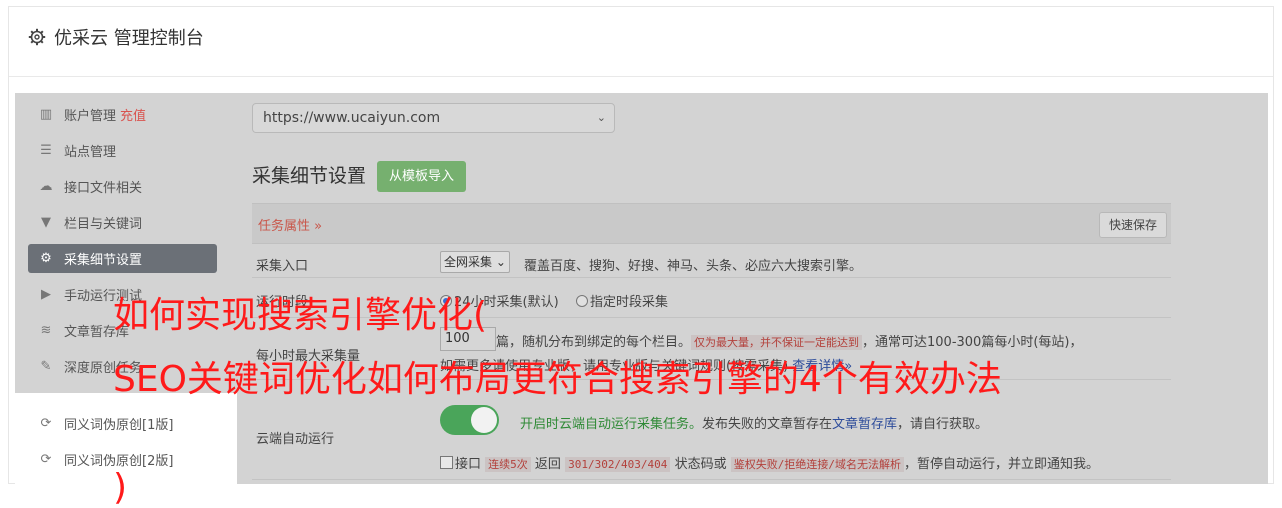  Describe the element at coordinates (300, 315) in the screenshot. I see `overlay-title-line-1: 如何实现搜索引擎优化(` at that location.